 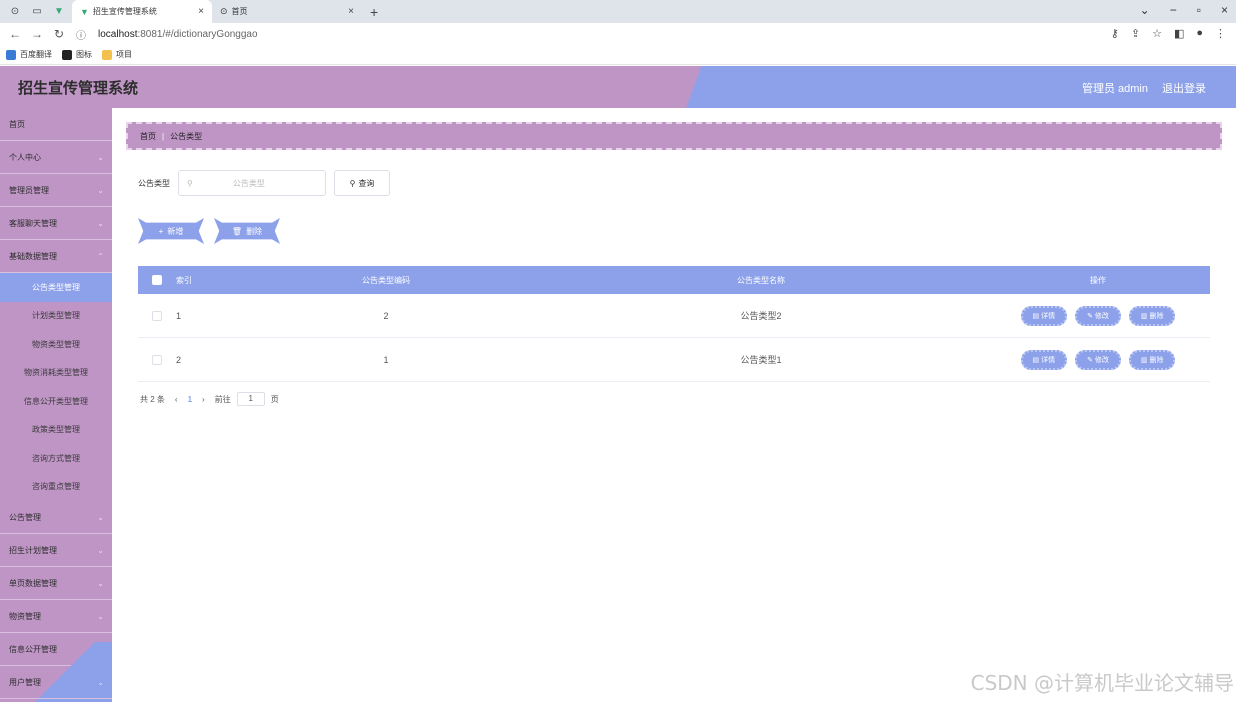 I want to click on back-icon: ←, so click(x=15, y=34).